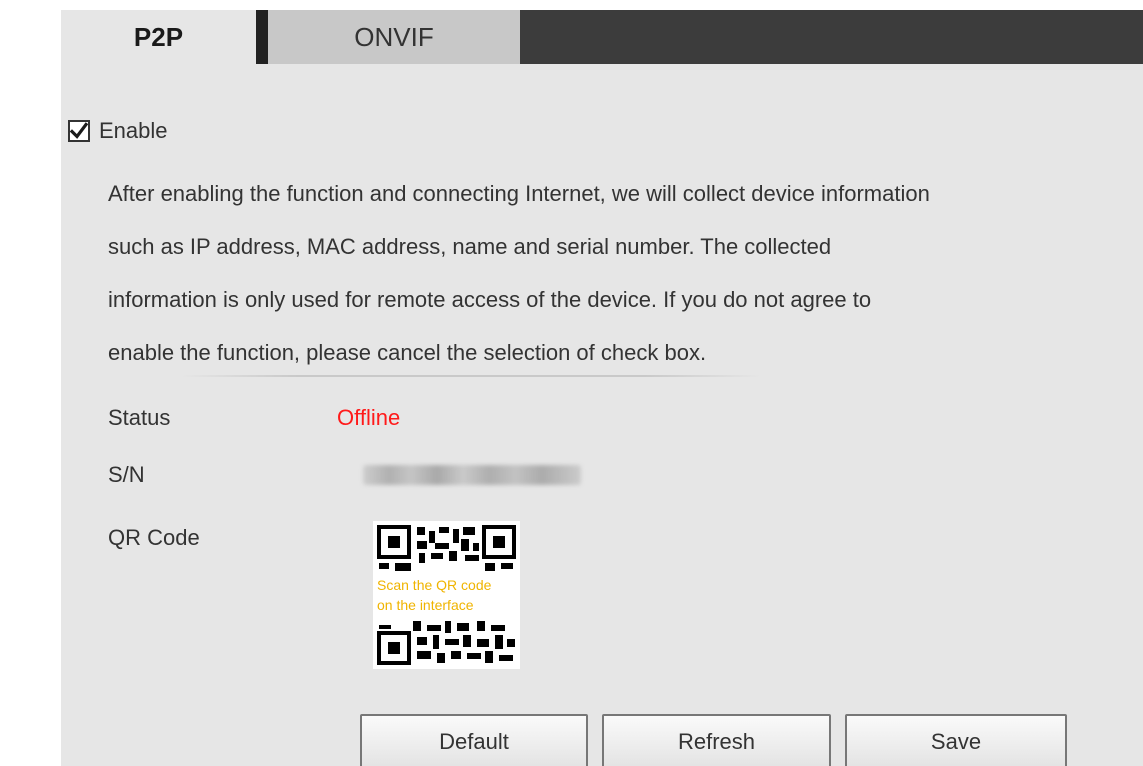 This screenshot has width=1143, height=766. I want to click on enable-checkbox, so click(79, 131).